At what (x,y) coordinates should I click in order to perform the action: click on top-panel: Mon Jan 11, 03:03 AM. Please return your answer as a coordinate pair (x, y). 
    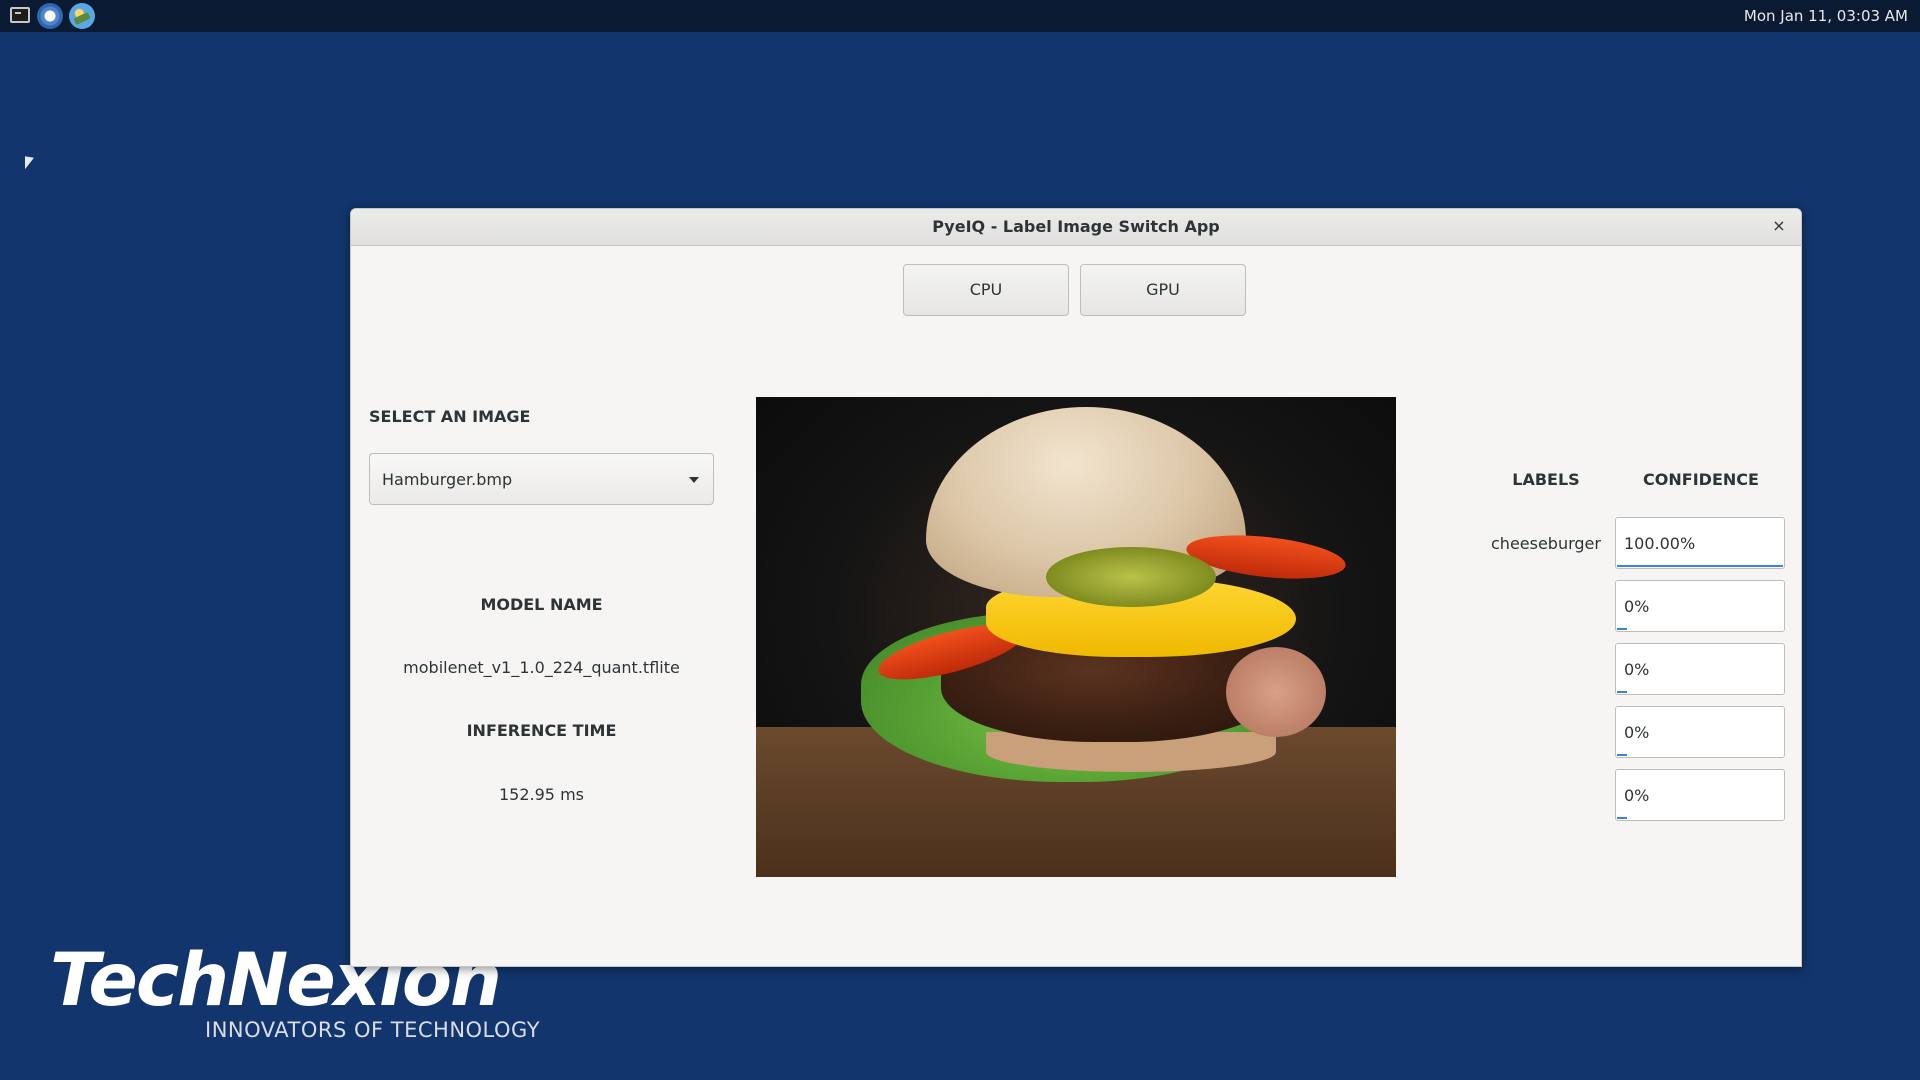
    Looking at the image, I should click on (960, 16).